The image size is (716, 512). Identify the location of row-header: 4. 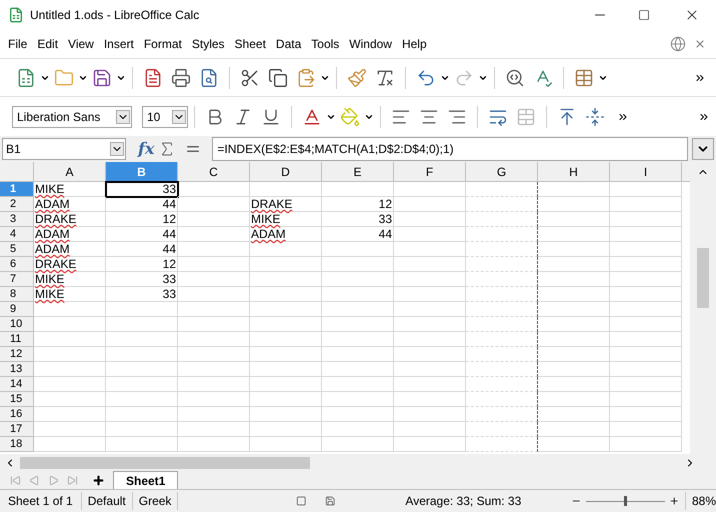
(17, 234).